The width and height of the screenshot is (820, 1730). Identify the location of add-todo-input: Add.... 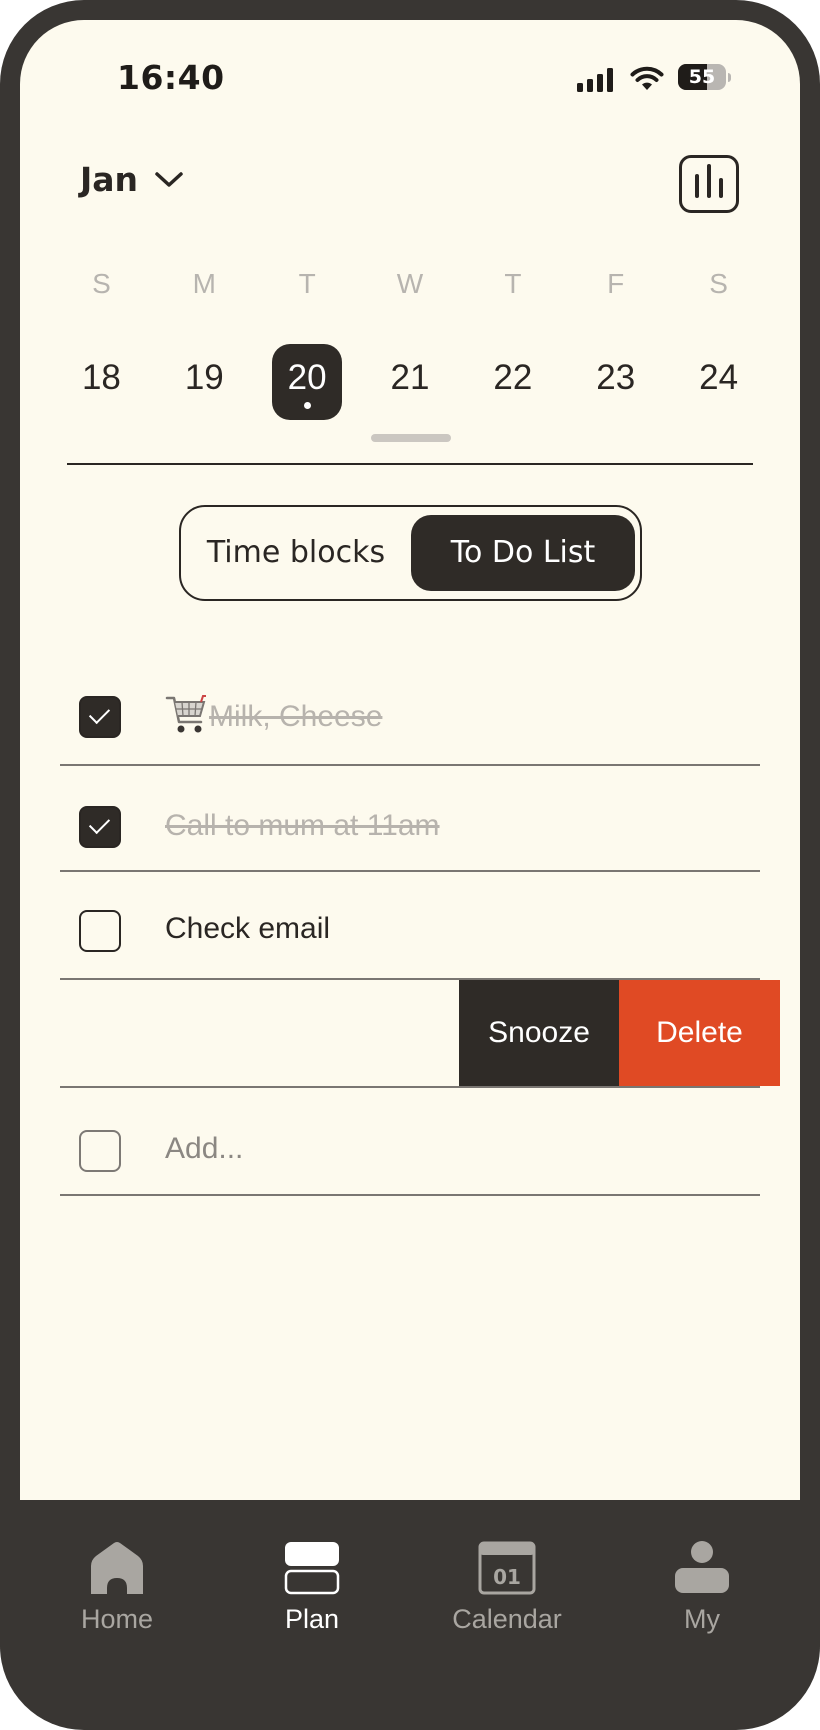
(204, 1149).